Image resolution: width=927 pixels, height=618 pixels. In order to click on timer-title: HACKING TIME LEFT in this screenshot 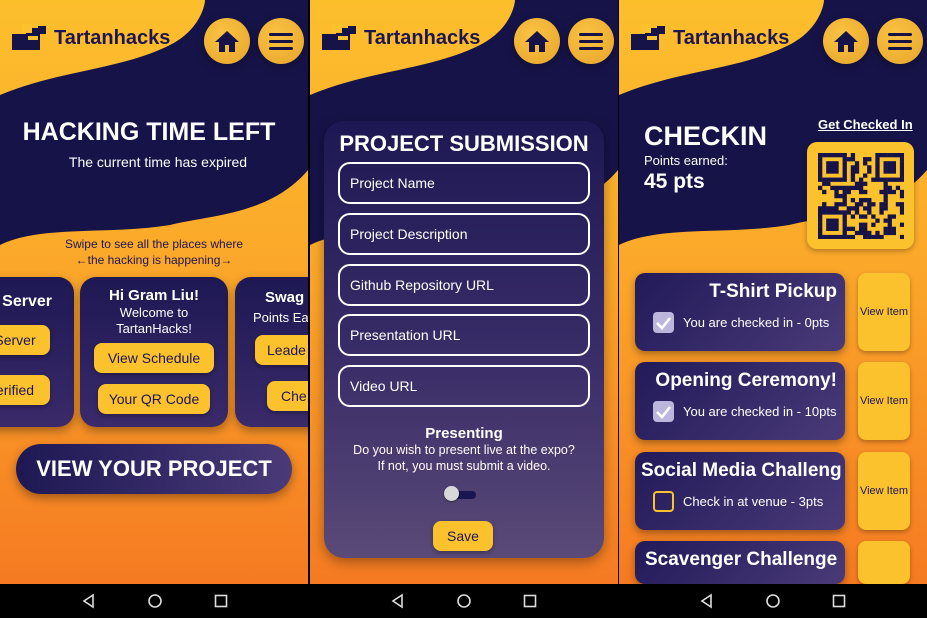, I will do `click(149, 132)`.